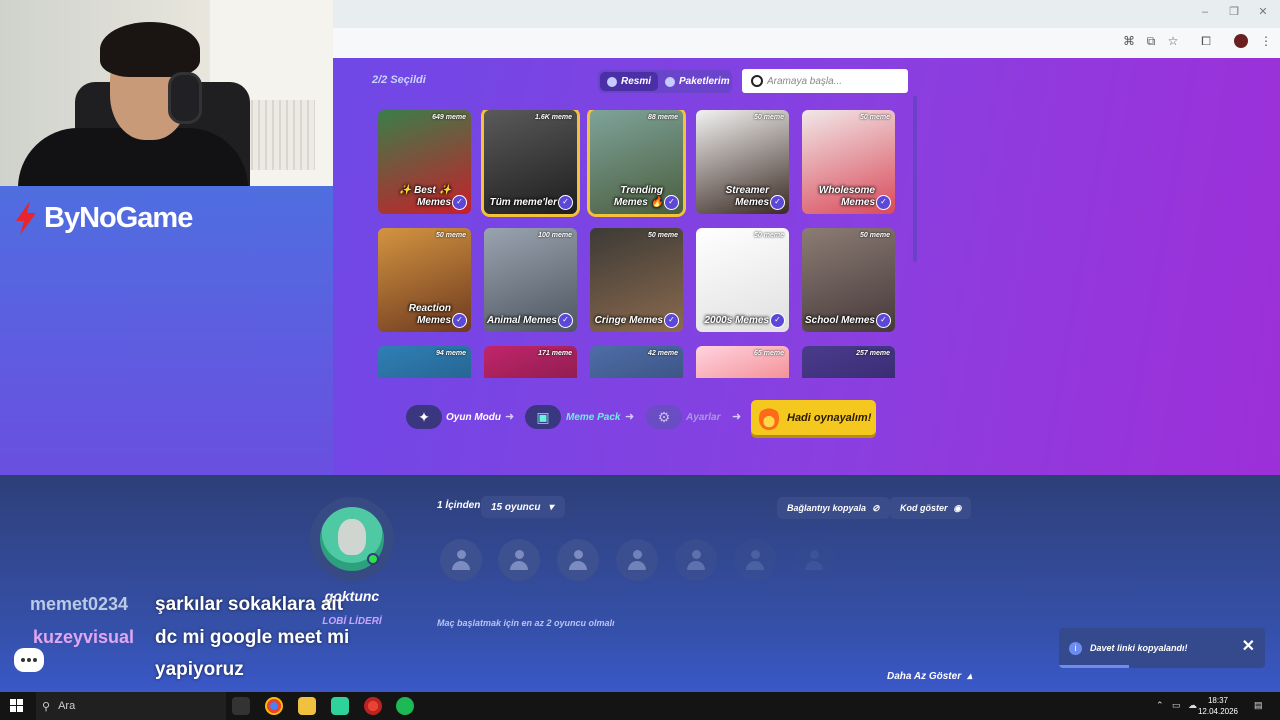  Describe the element at coordinates (848, 280) in the screenshot. I see `meme-pack-card: 50 meme School Memes ✓` at that location.